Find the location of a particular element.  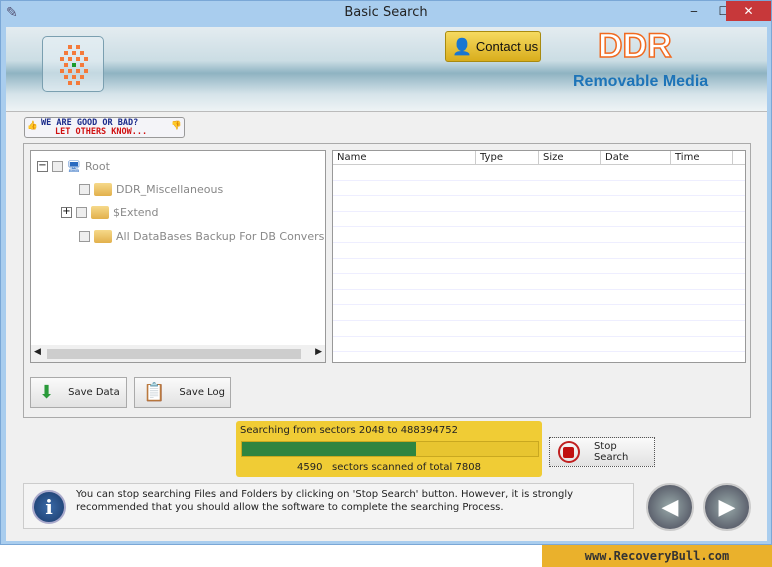

contact-us-button: 👤 Contact us is located at coordinates (493, 46).